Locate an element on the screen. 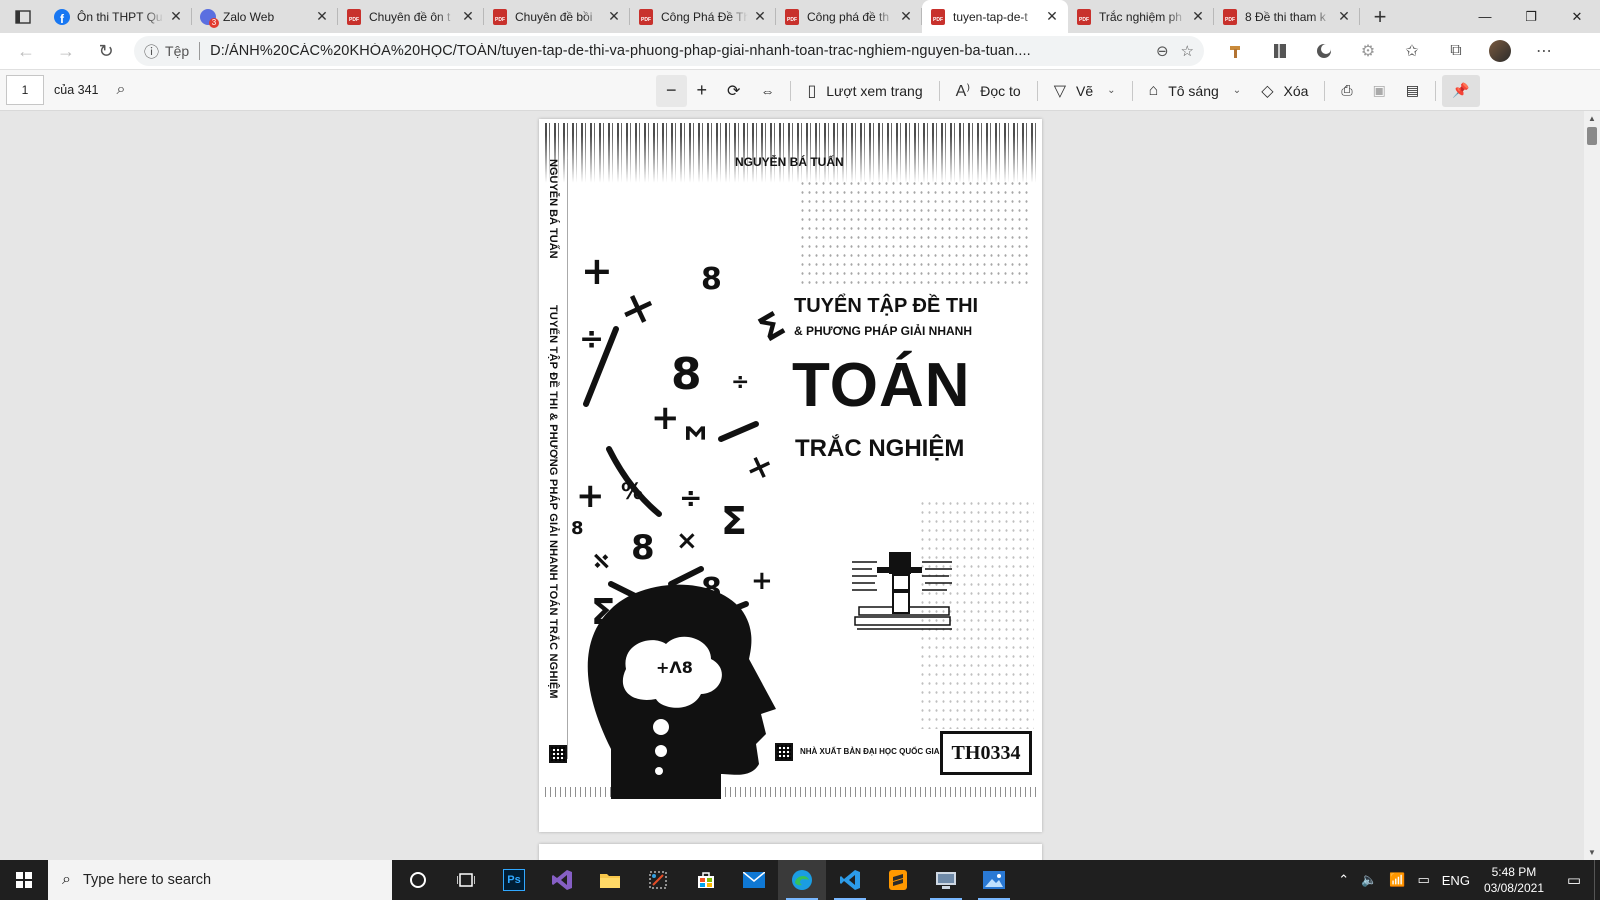 This screenshot has height=900, width=1600. arrow-right-icon: → is located at coordinates (66, 50).